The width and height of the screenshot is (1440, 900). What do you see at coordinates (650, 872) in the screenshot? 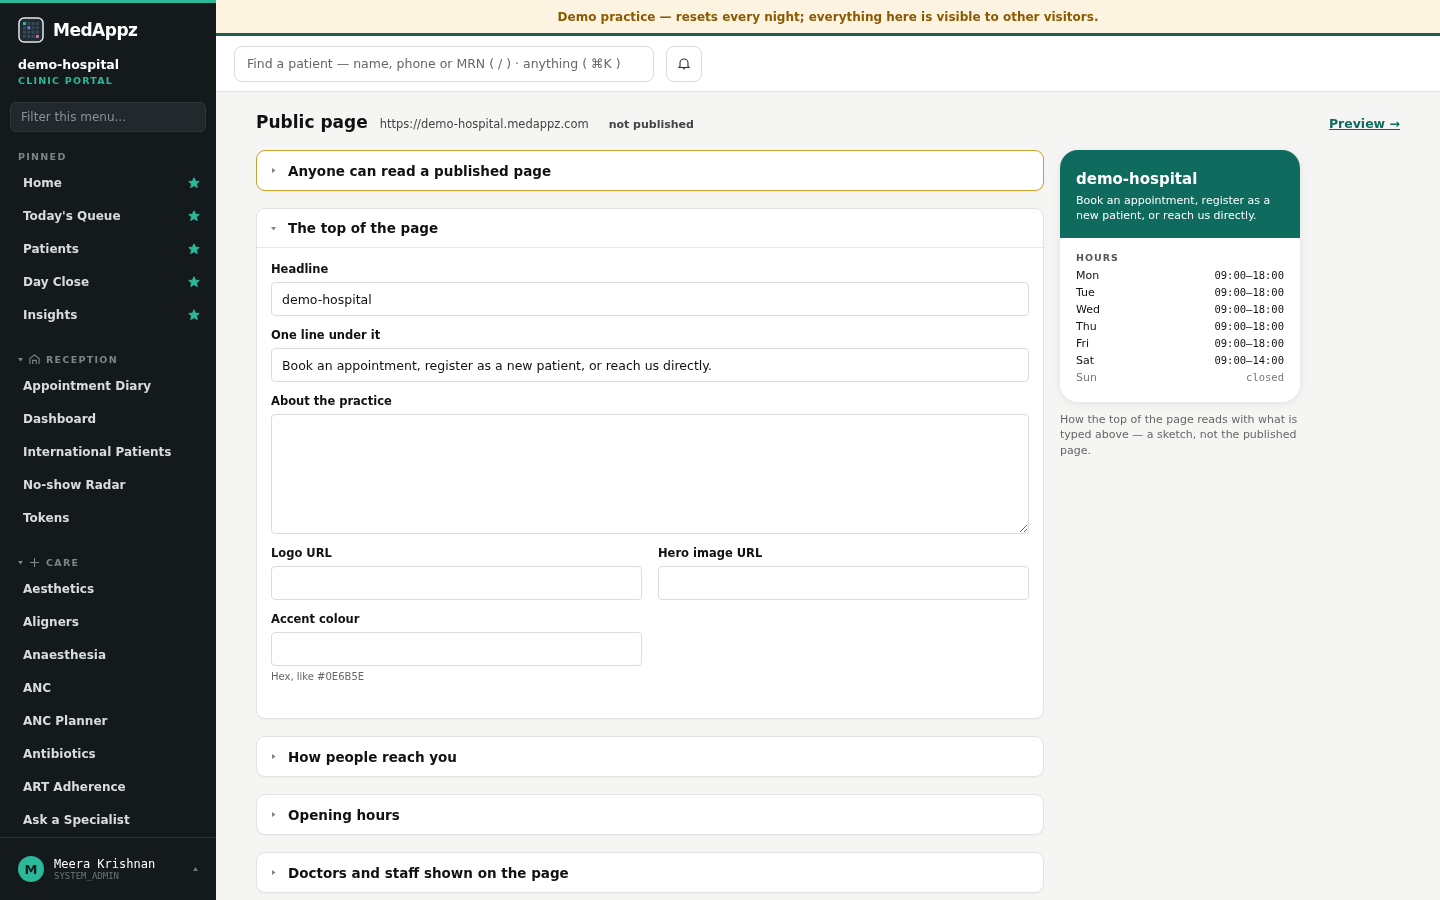
I see `section-header: Doctors and staff shown on the page` at bounding box center [650, 872].